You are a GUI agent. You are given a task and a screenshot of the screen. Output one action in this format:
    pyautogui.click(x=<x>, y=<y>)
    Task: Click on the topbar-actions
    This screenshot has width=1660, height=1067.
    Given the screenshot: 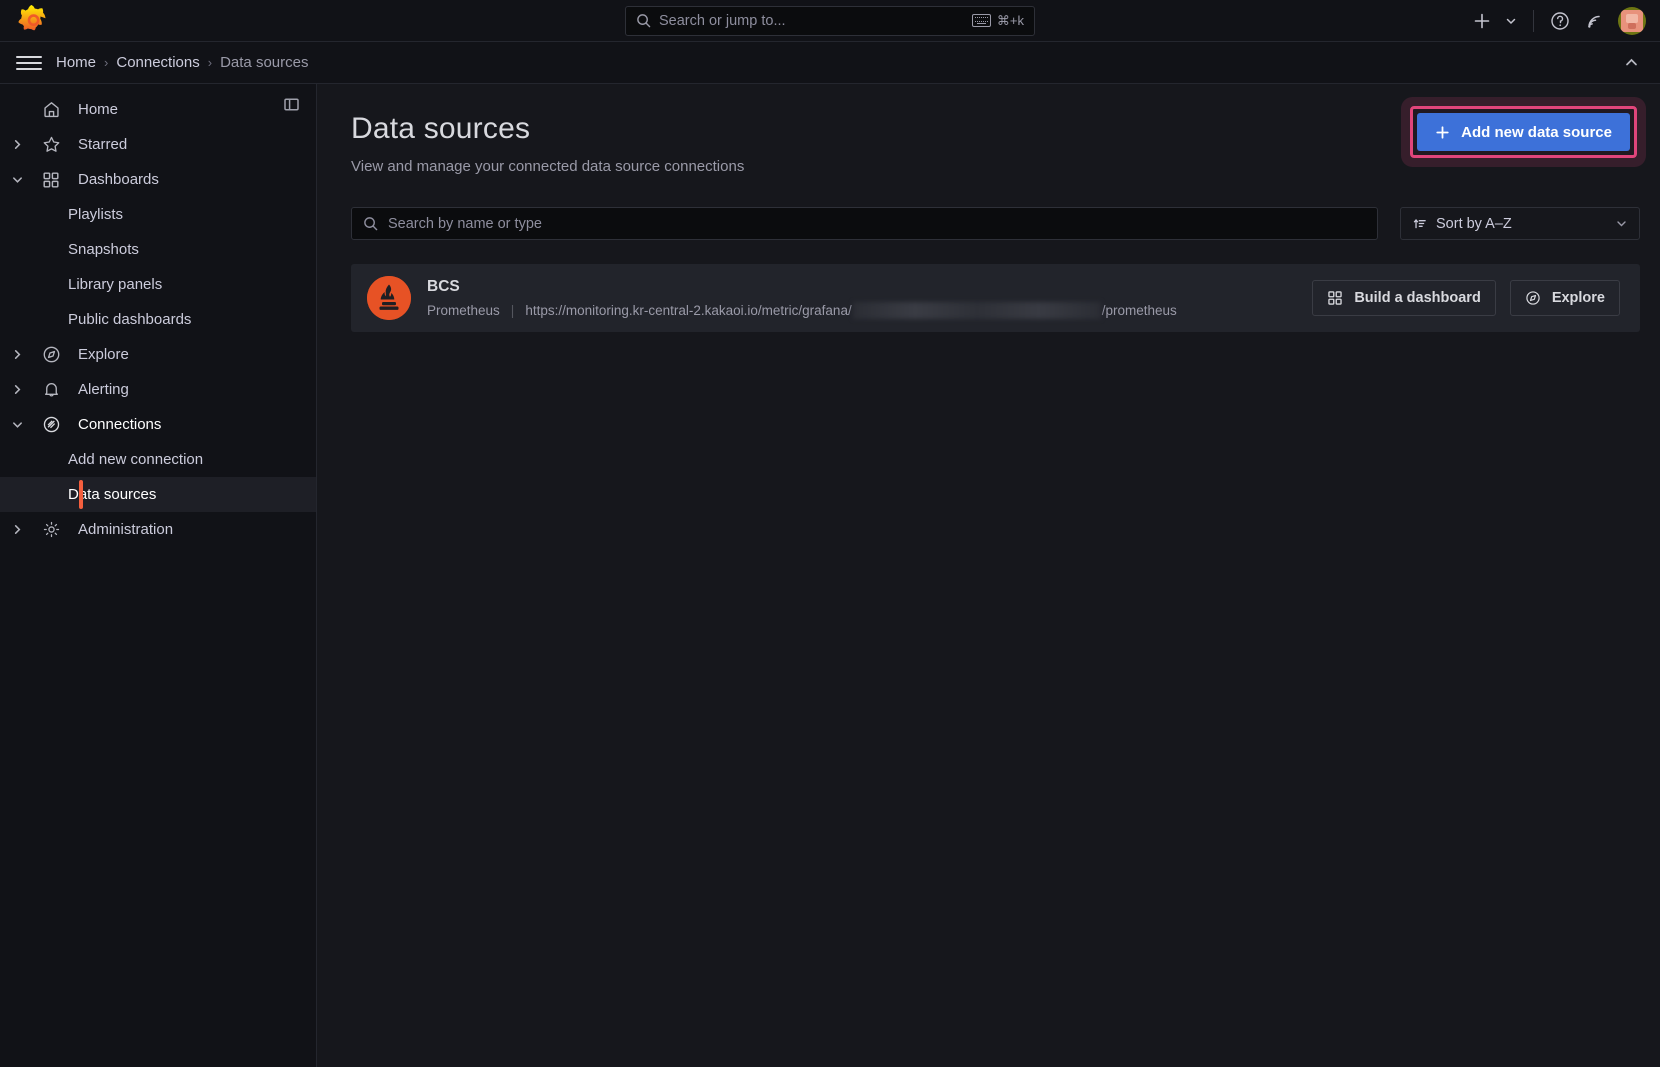 What is the action you would take?
    pyautogui.click(x=1559, y=21)
    